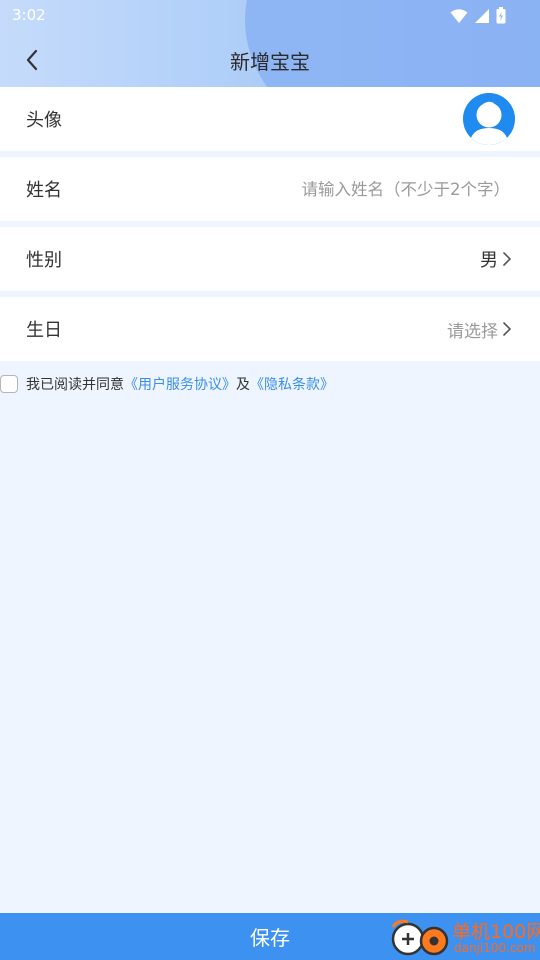 This screenshot has width=540, height=960. What do you see at coordinates (489, 260) in the screenshot?
I see `gender-value: 男` at bounding box center [489, 260].